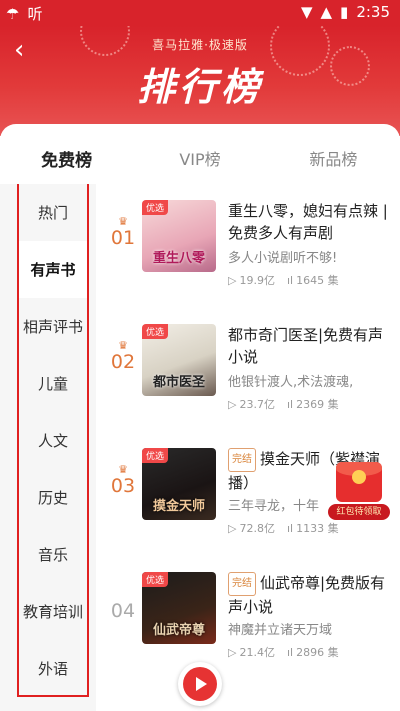  I want to click on rank-indicator: ♛ 02, so click(123, 356).